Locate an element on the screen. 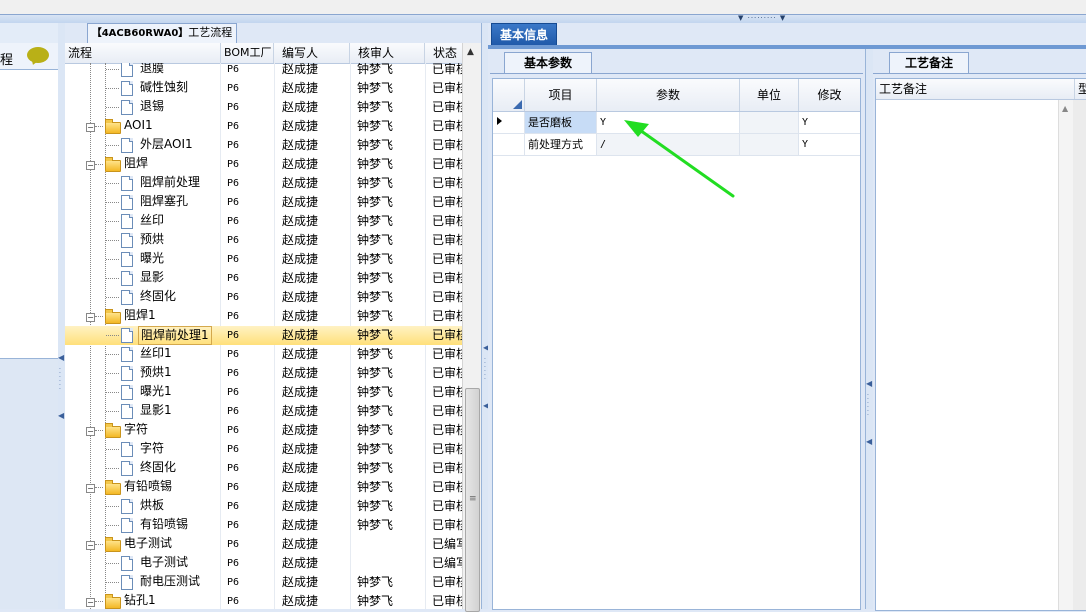 This screenshot has width=1086, height=612. tree-step-row: 丝印 P6 赵成捷 钟梦飞 已审核 is located at coordinates (263, 221).